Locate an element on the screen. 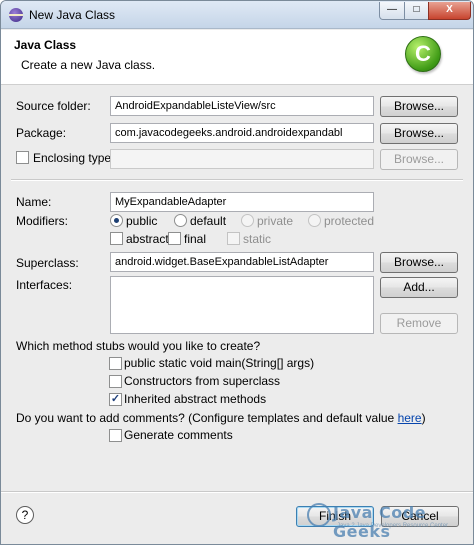 Image resolution: width=474 pixels, height=545 pixels. configure-templates-link: here is located at coordinates (410, 418).